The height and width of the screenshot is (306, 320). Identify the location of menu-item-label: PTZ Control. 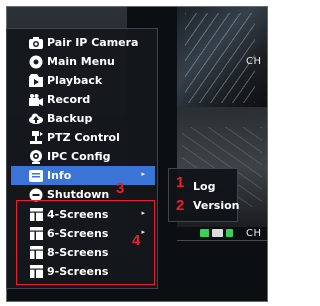
(83, 137).